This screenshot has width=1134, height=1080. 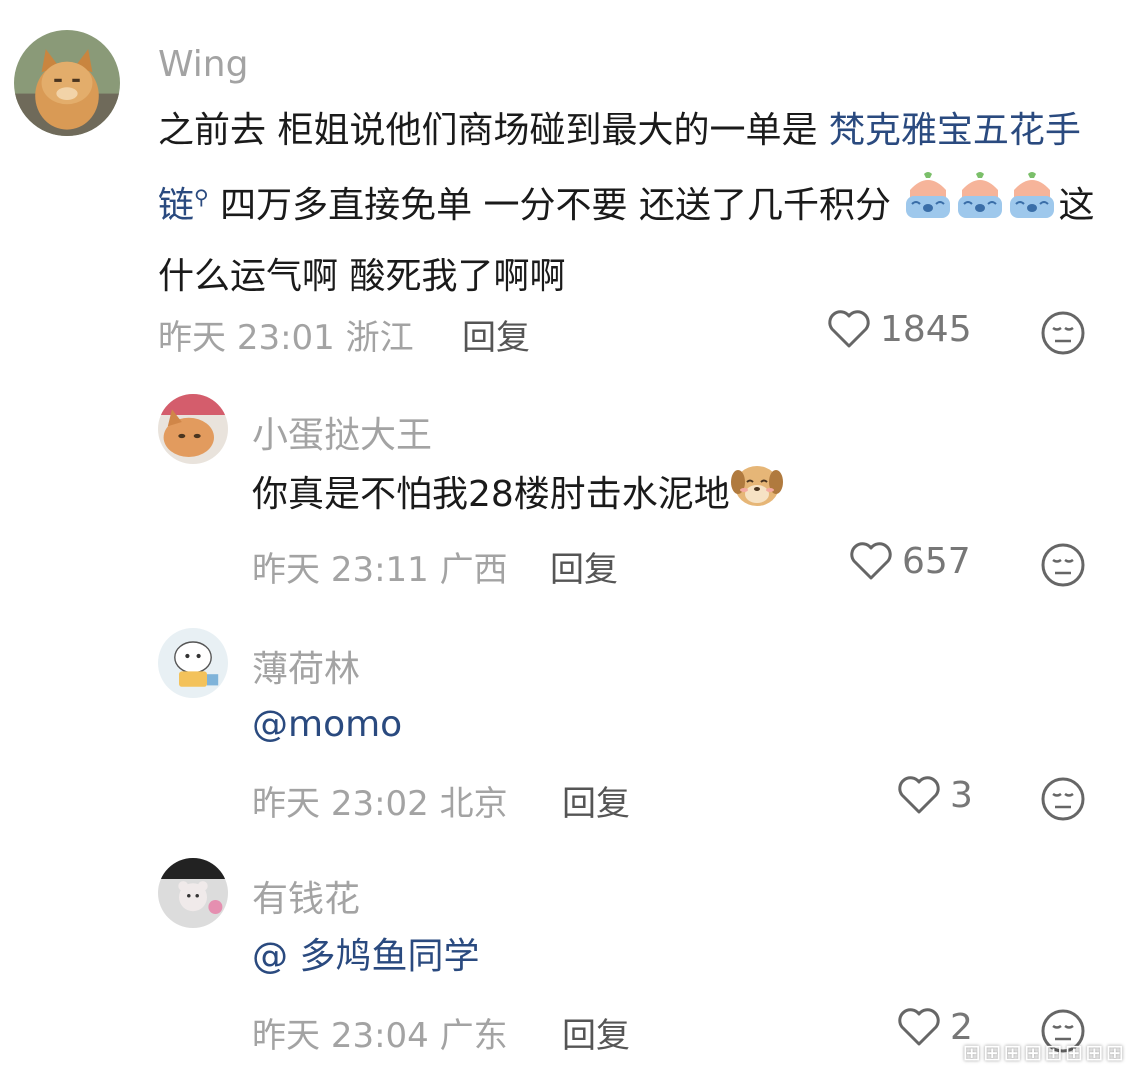 I want to click on comment-time: 23:02, so click(x=379, y=804).